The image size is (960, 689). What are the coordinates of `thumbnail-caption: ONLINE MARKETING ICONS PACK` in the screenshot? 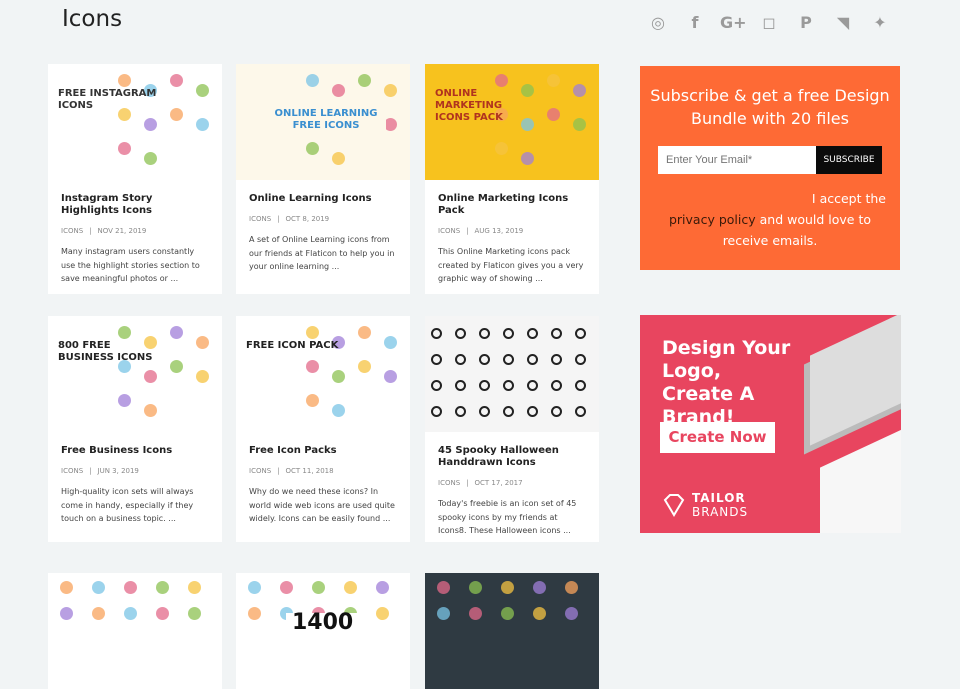 It's located at (469, 105).